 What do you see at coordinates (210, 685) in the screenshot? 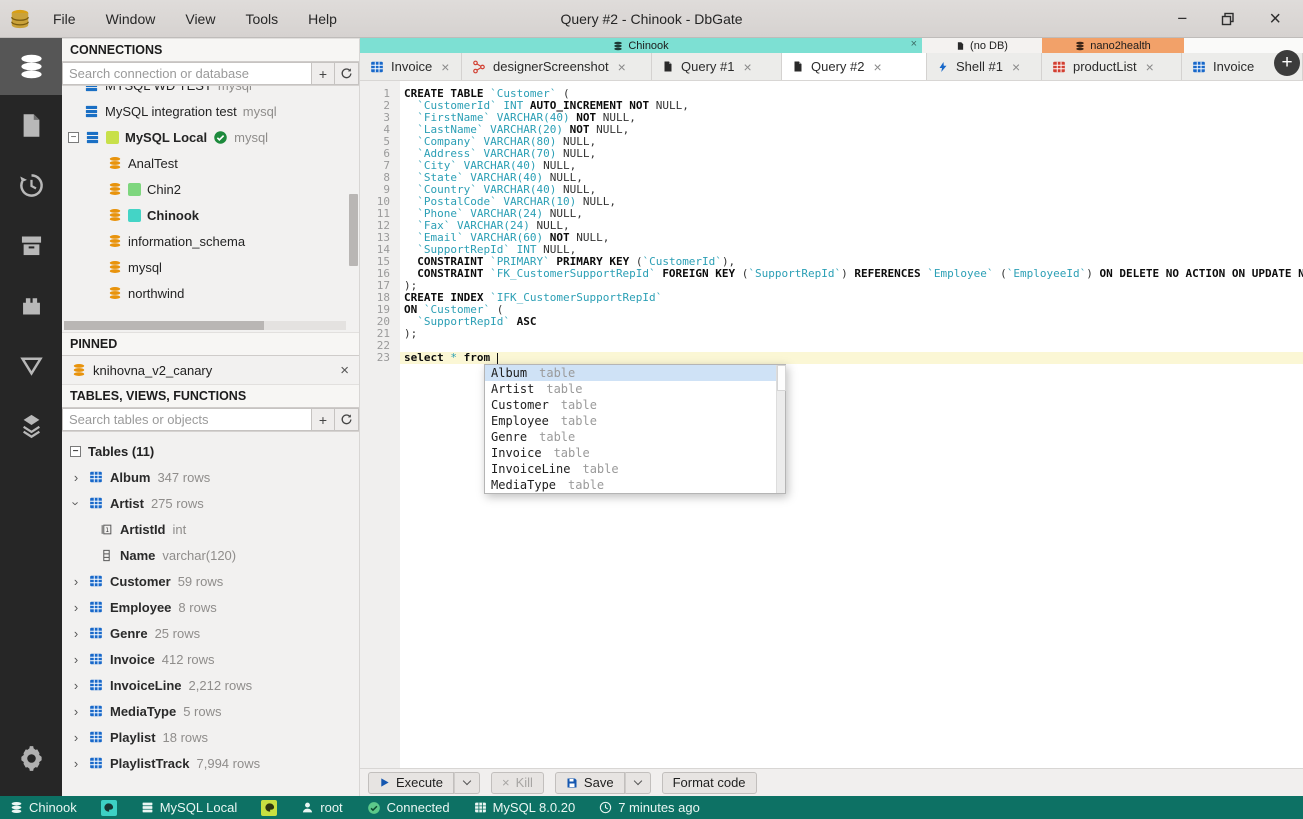
I see `table-row-invoiceline: › InvoiceLine 2,212 rows` at bounding box center [210, 685].